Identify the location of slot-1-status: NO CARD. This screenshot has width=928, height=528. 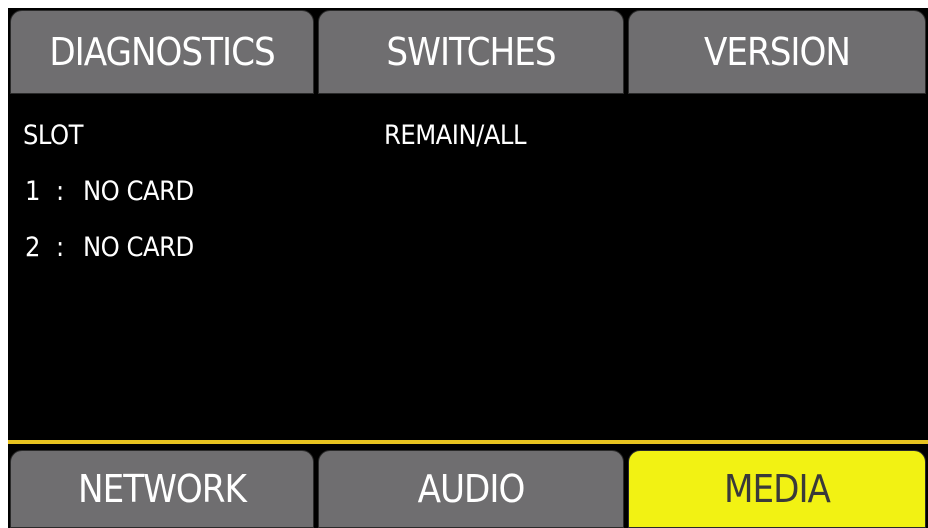
(138, 191).